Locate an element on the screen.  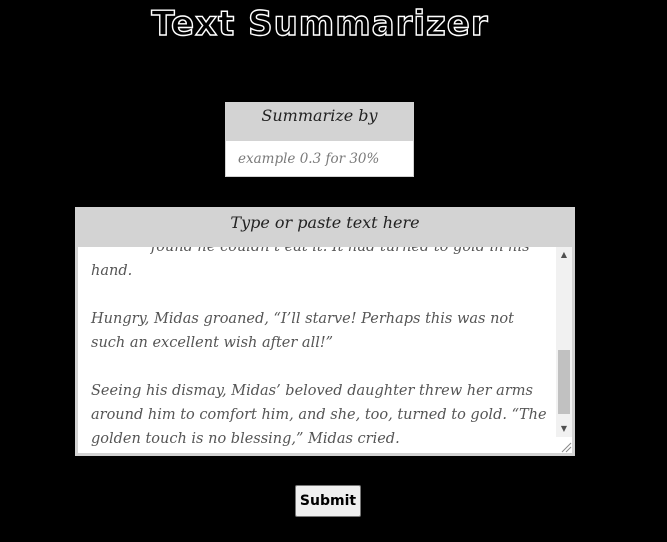
submit-button: Submit is located at coordinates (328, 501).